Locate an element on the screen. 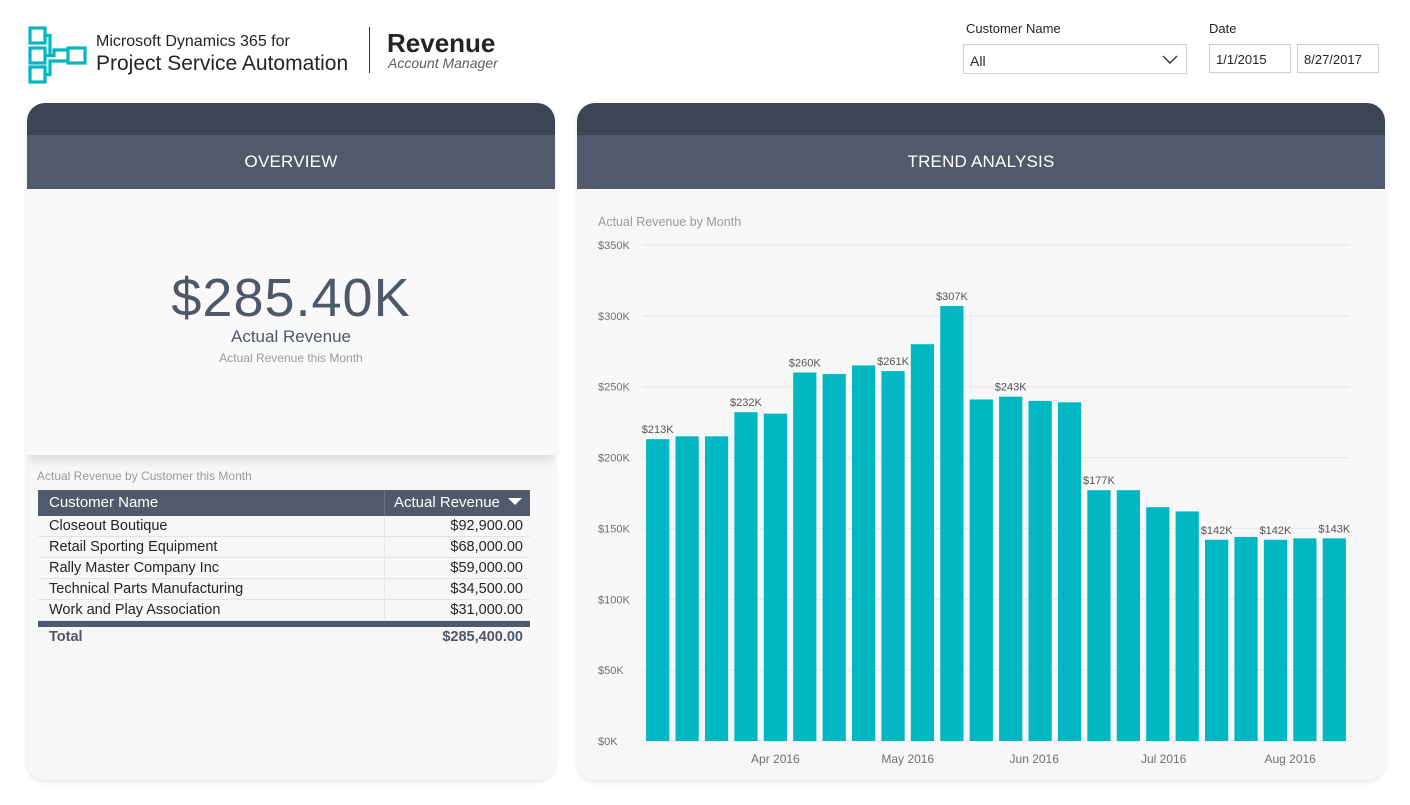 Image resolution: width=1410 pixels, height=805 pixels. date-end-input: 8/27/2017 is located at coordinates (1338, 58).